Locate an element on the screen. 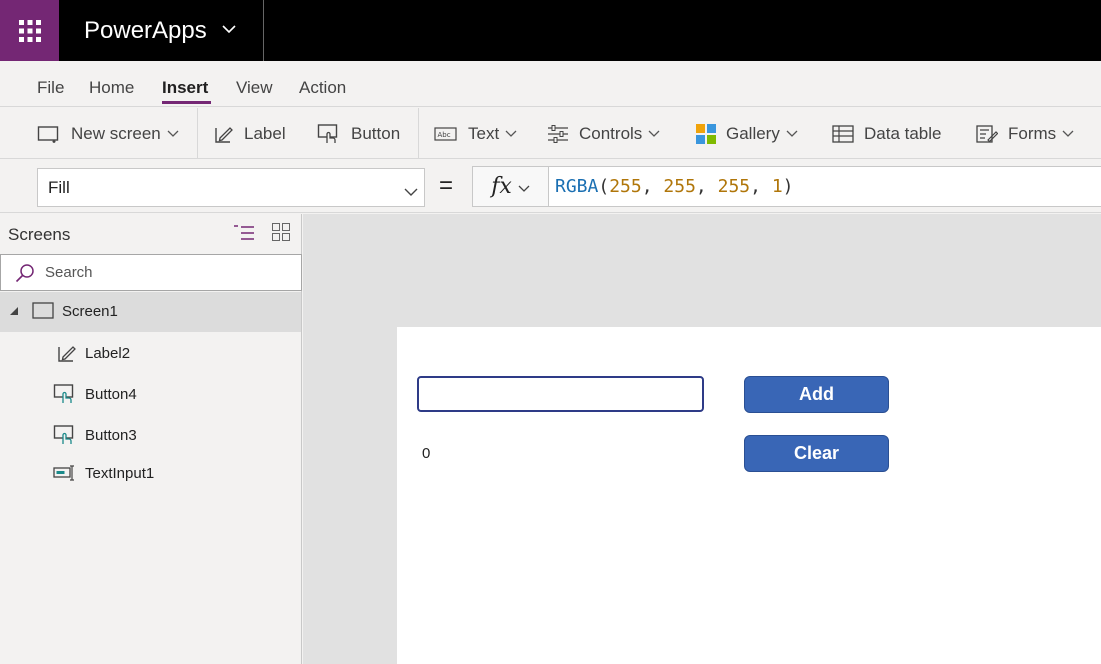 The width and height of the screenshot is (1101, 664). screen-icon is located at coordinates (43, 311).